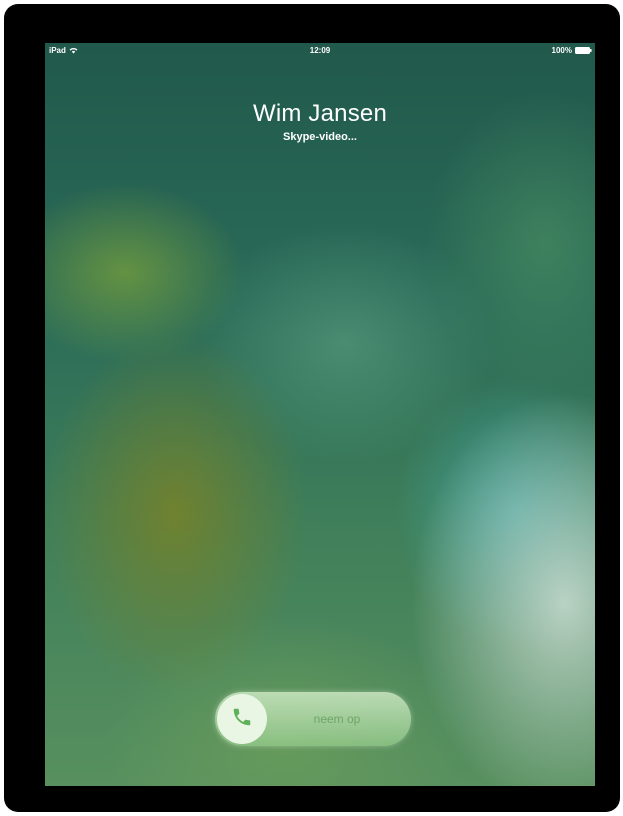 The height and width of the screenshot is (816, 623). Describe the element at coordinates (320, 113) in the screenshot. I see `caller-name: Wim Jansen` at that location.